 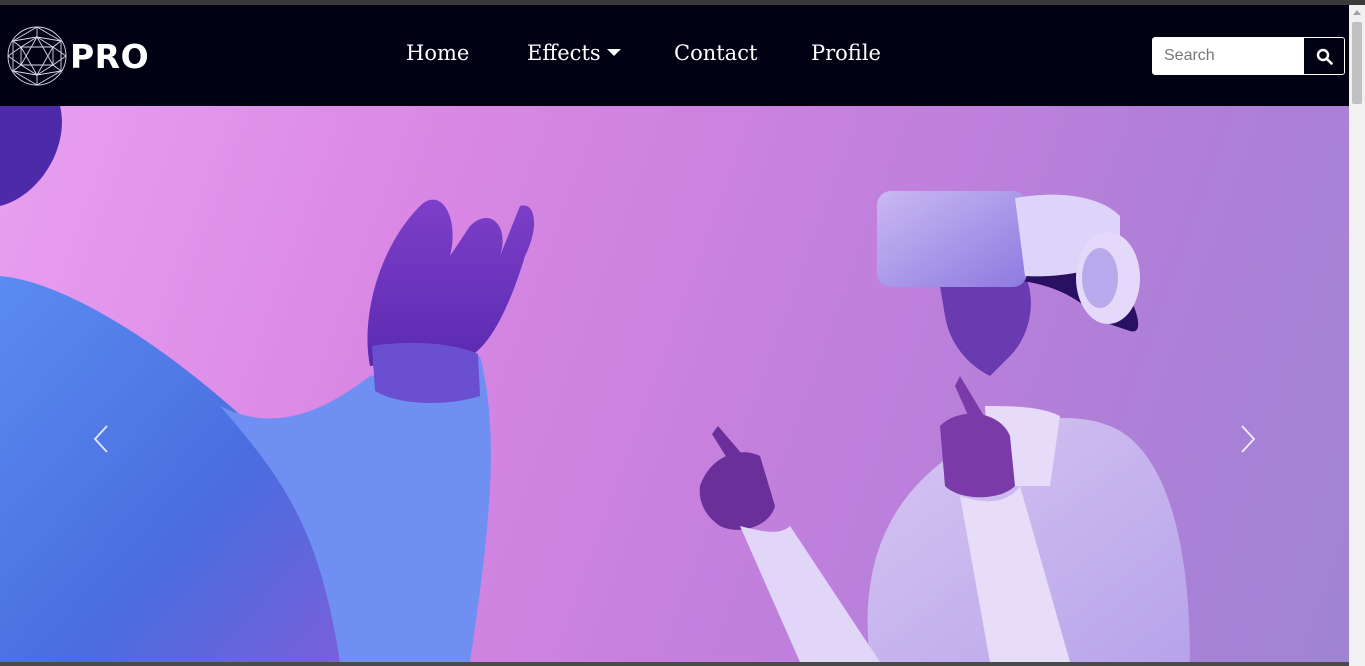 I want to click on search-button, so click(x=1324, y=56).